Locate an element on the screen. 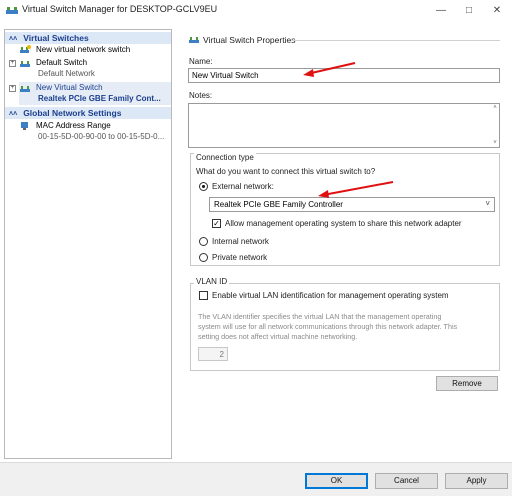  private-network-radio is located at coordinates (203, 257).